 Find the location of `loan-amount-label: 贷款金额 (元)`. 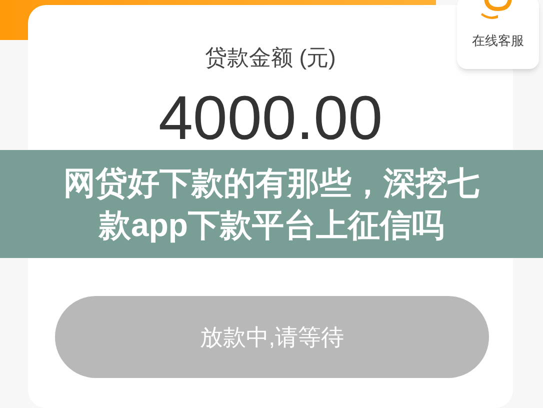

loan-amount-label: 贷款金额 (元) is located at coordinates (270, 58).